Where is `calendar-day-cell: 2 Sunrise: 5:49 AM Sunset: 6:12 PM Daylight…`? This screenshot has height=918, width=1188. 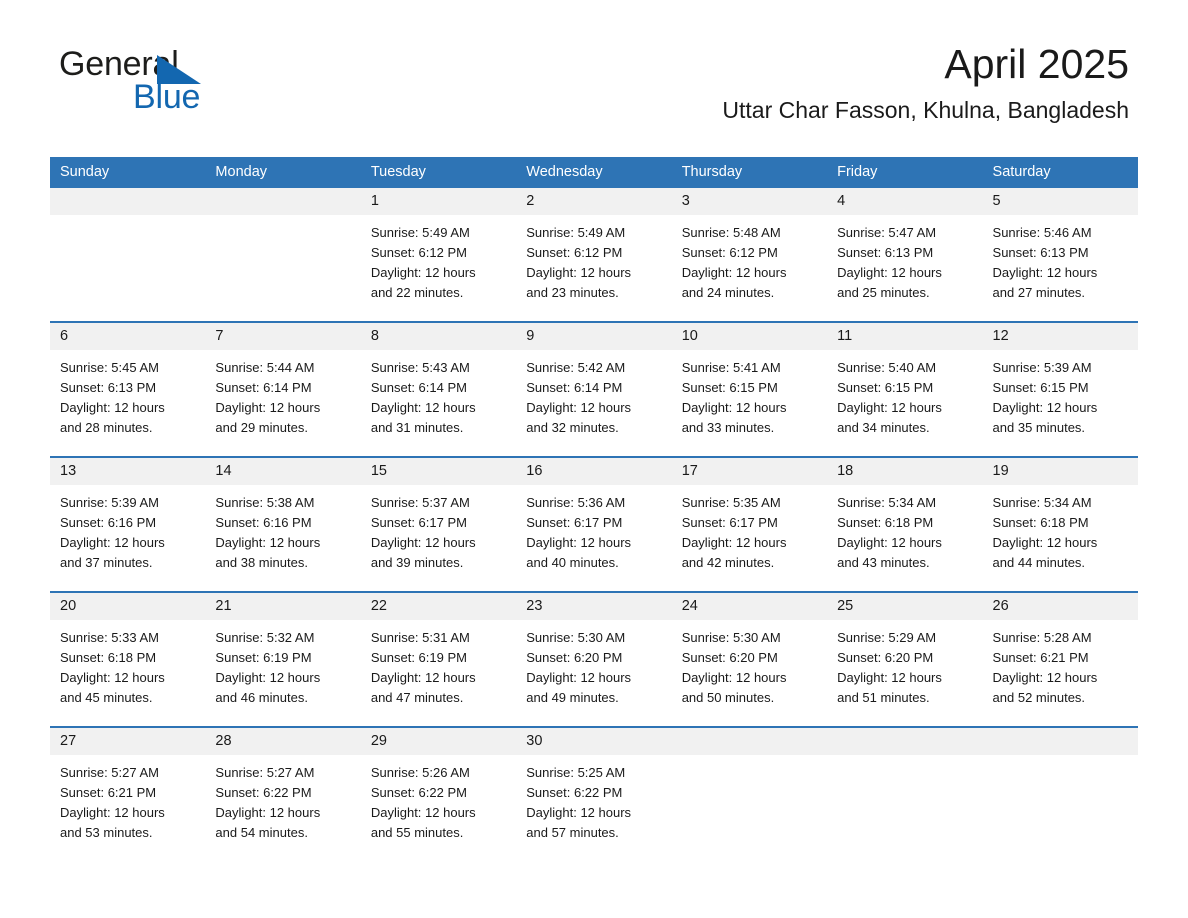
calendar-day-cell: 2 Sunrise: 5:49 AM Sunset: 6:12 PM Daylight… is located at coordinates (594, 254).